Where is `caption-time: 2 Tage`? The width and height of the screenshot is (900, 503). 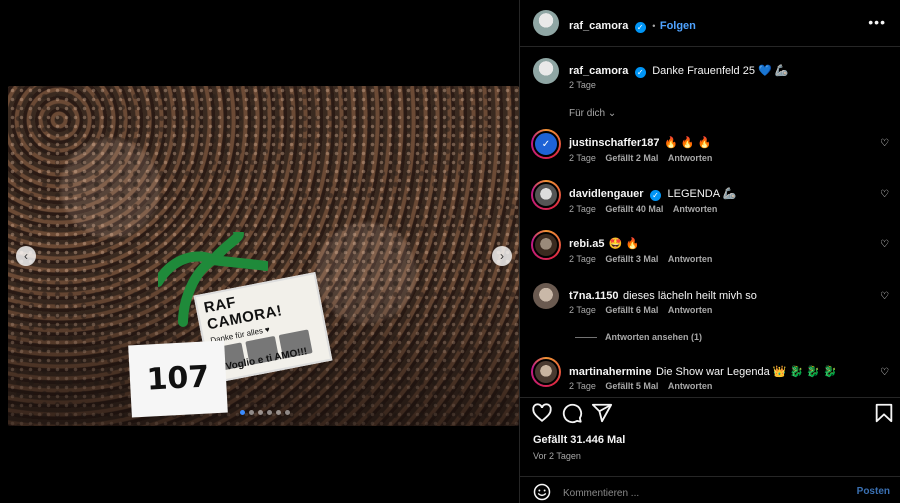 caption-time: 2 Tage is located at coordinates (582, 85).